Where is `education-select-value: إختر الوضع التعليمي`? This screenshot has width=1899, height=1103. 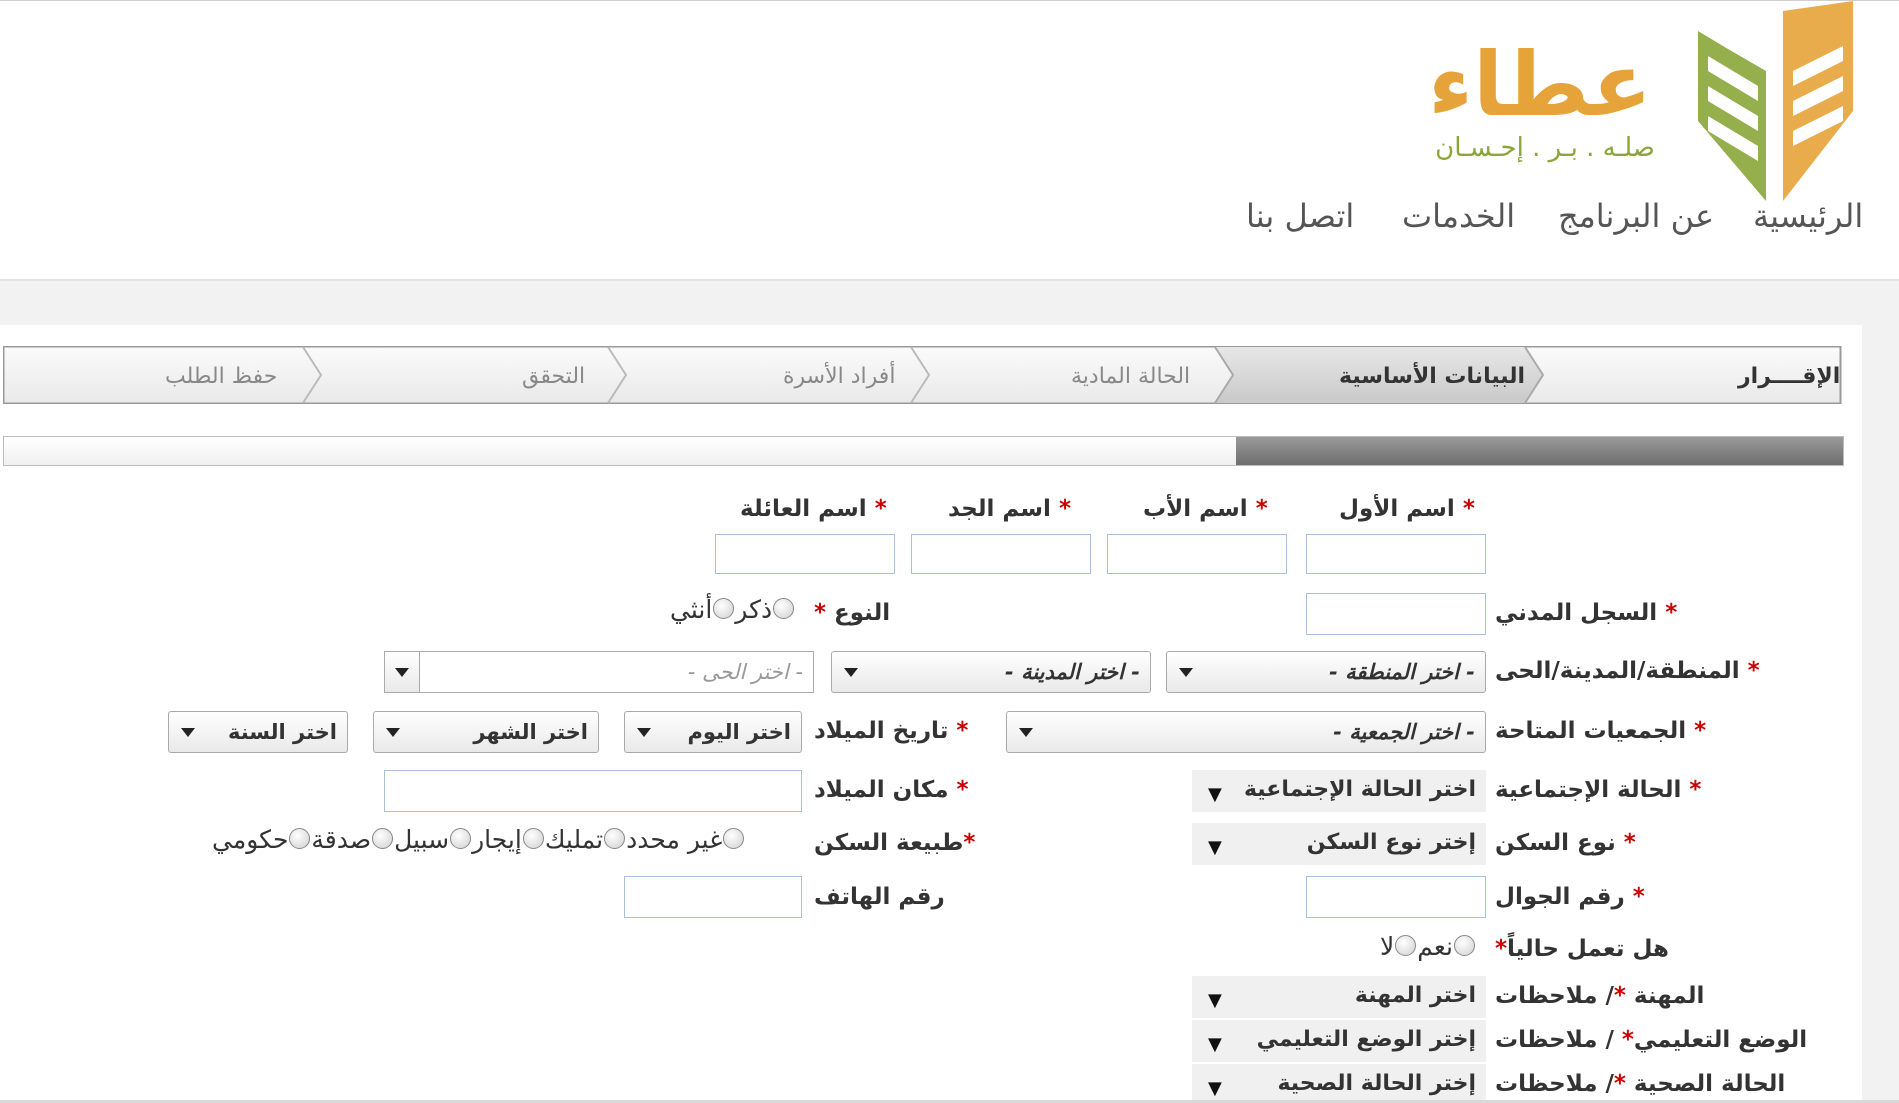
education-select-value: إختر الوضع التعليمي is located at coordinates (1366, 1039).